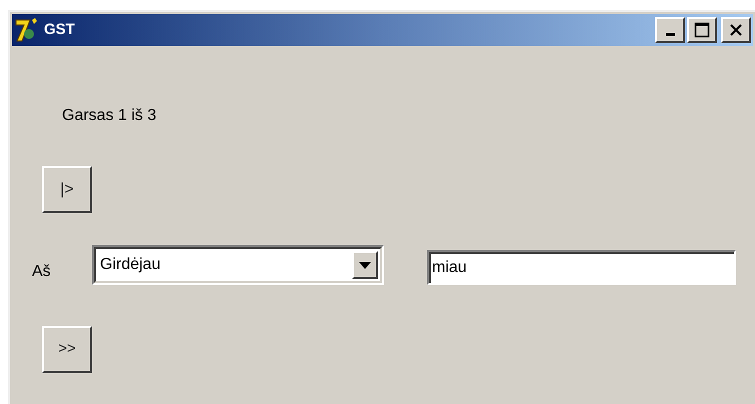  Describe the element at coordinates (59, 30) in the screenshot. I see `window-title: GST` at that location.